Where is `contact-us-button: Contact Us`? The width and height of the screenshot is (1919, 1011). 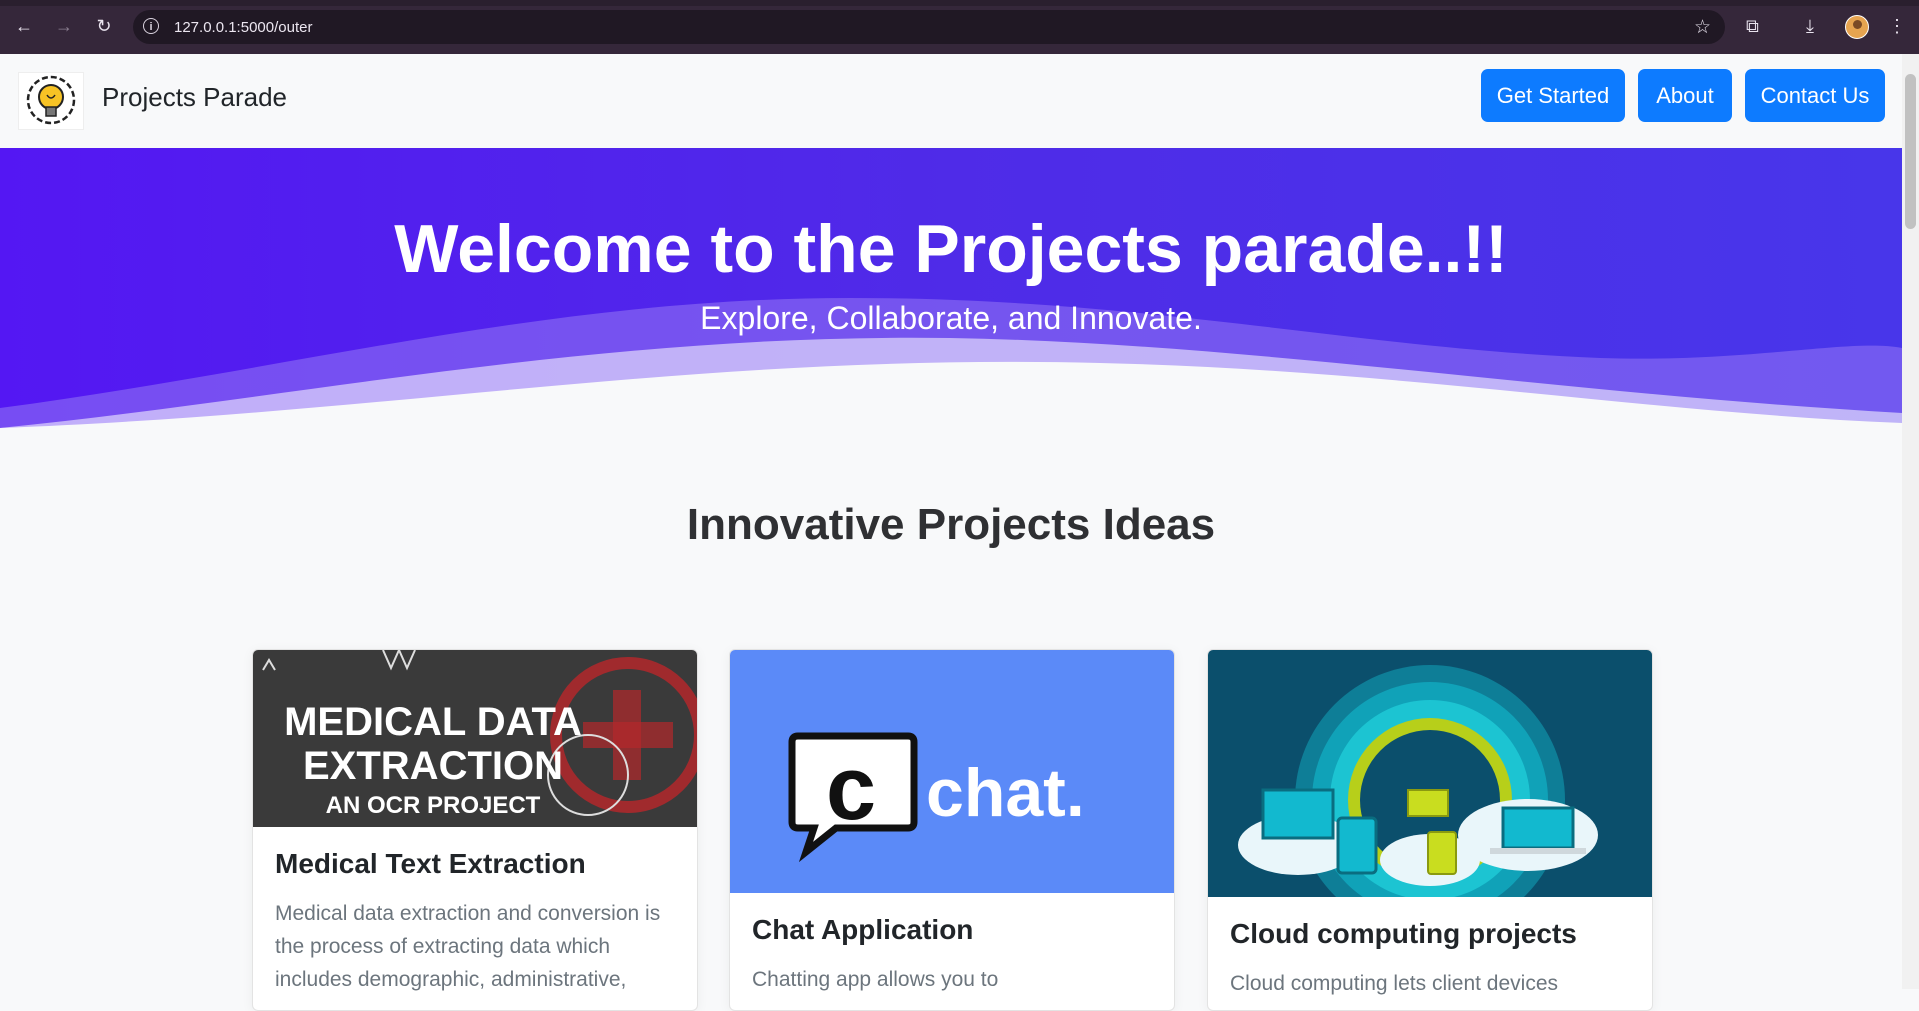 contact-us-button: Contact Us is located at coordinates (1815, 95).